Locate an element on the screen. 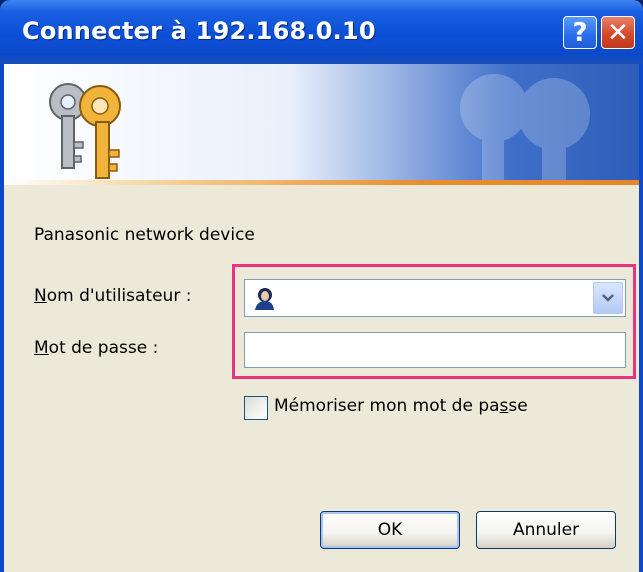  window-frame-right is located at coordinates (641, 318).